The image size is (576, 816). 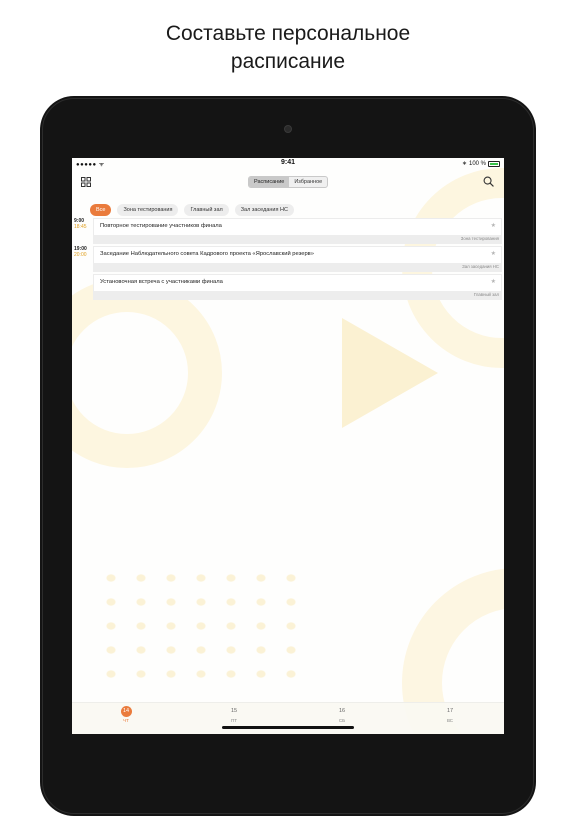 What do you see at coordinates (297, 295) in the screenshot?
I see `event-footer: Главный зал` at bounding box center [297, 295].